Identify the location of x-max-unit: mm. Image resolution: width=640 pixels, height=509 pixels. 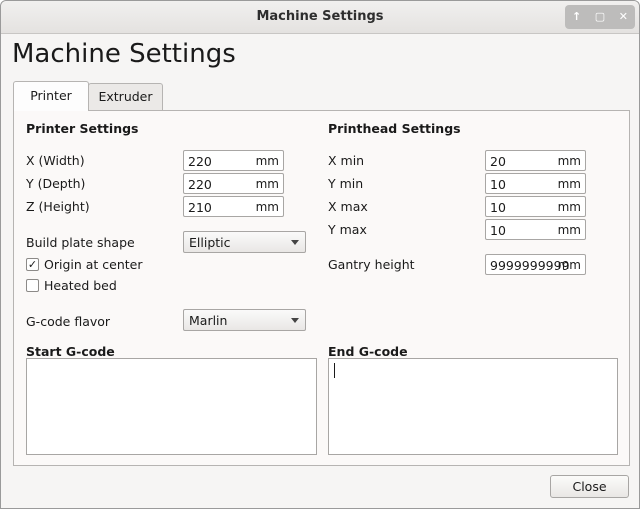
(569, 207).